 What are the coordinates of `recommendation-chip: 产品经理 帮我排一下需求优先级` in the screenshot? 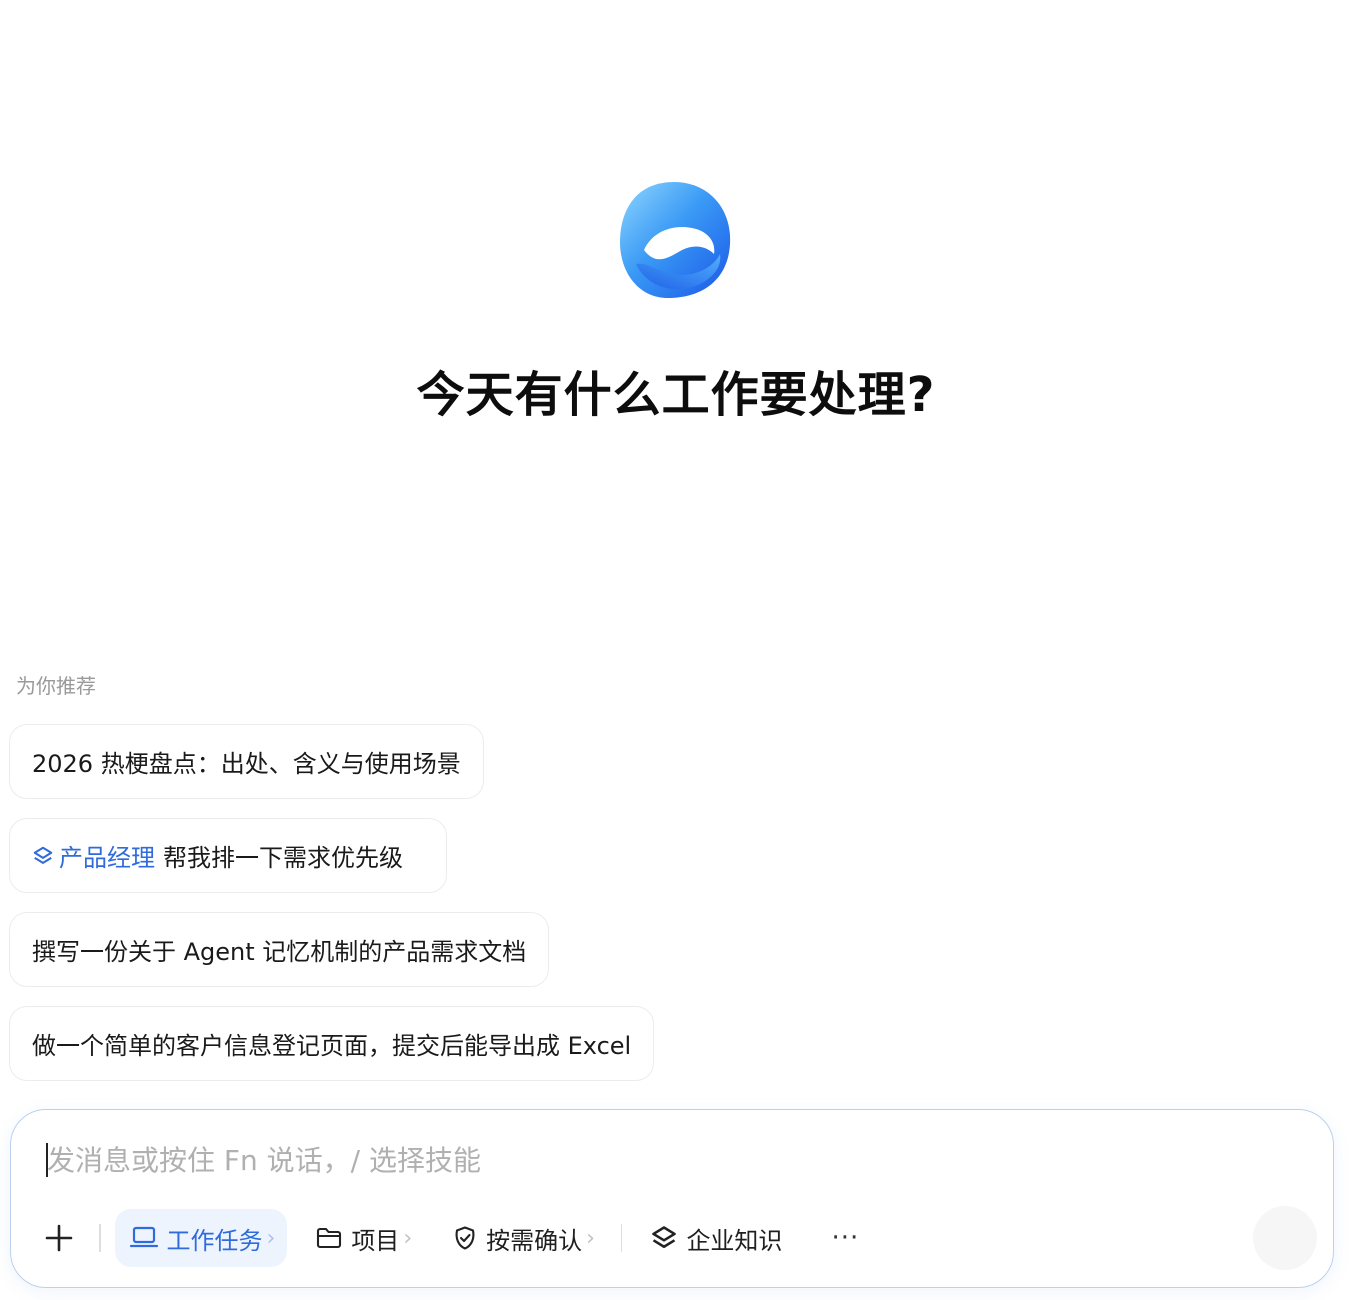 It's located at (228, 855).